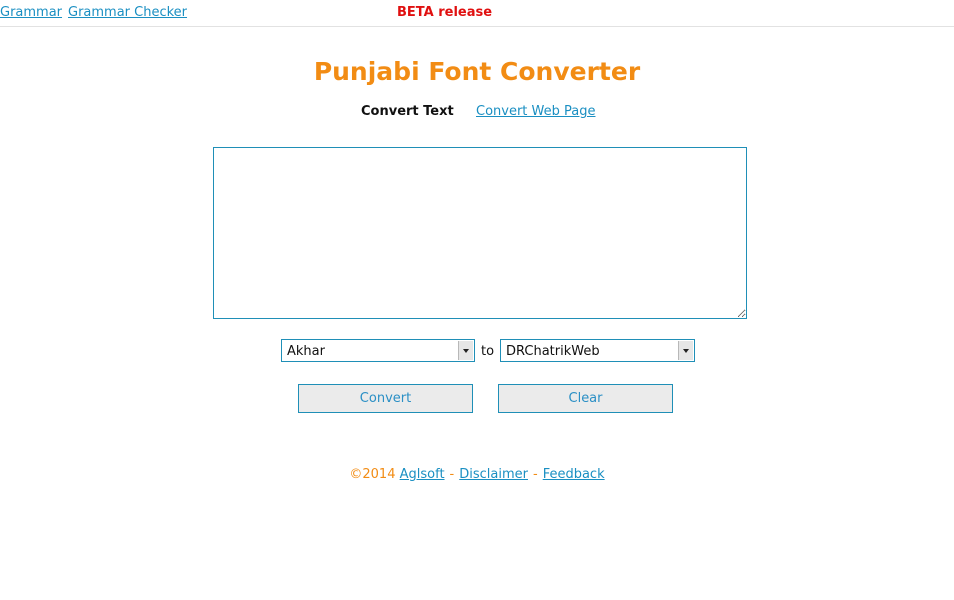 This screenshot has width=954, height=600. What do you see at coordinates (535, 111) in the screenshot?
I see `convert-web-page-link: Convert Web Page` at bounding box center [535, 111].